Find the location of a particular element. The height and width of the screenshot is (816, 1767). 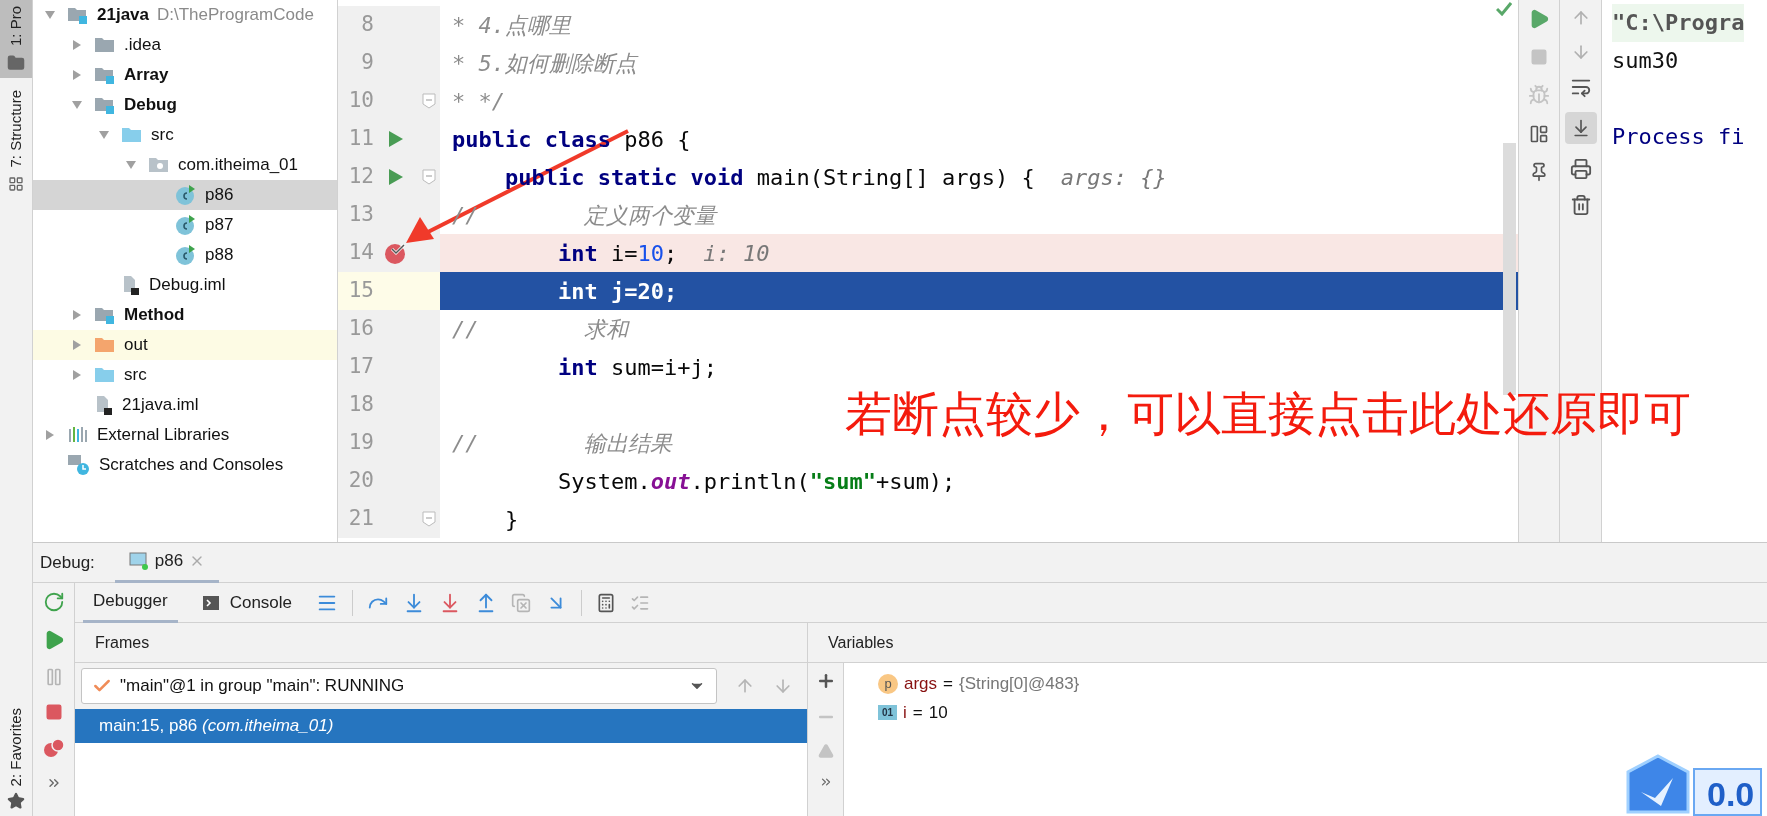

tool-window-tab: 1: Pro is located at coordinates (16, 39).